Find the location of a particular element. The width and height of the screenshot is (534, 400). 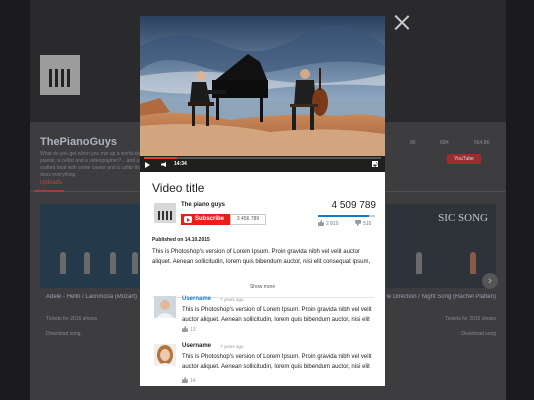

video-left-sub: Tickets for 2016 shows is located at coordinates (71, 319).